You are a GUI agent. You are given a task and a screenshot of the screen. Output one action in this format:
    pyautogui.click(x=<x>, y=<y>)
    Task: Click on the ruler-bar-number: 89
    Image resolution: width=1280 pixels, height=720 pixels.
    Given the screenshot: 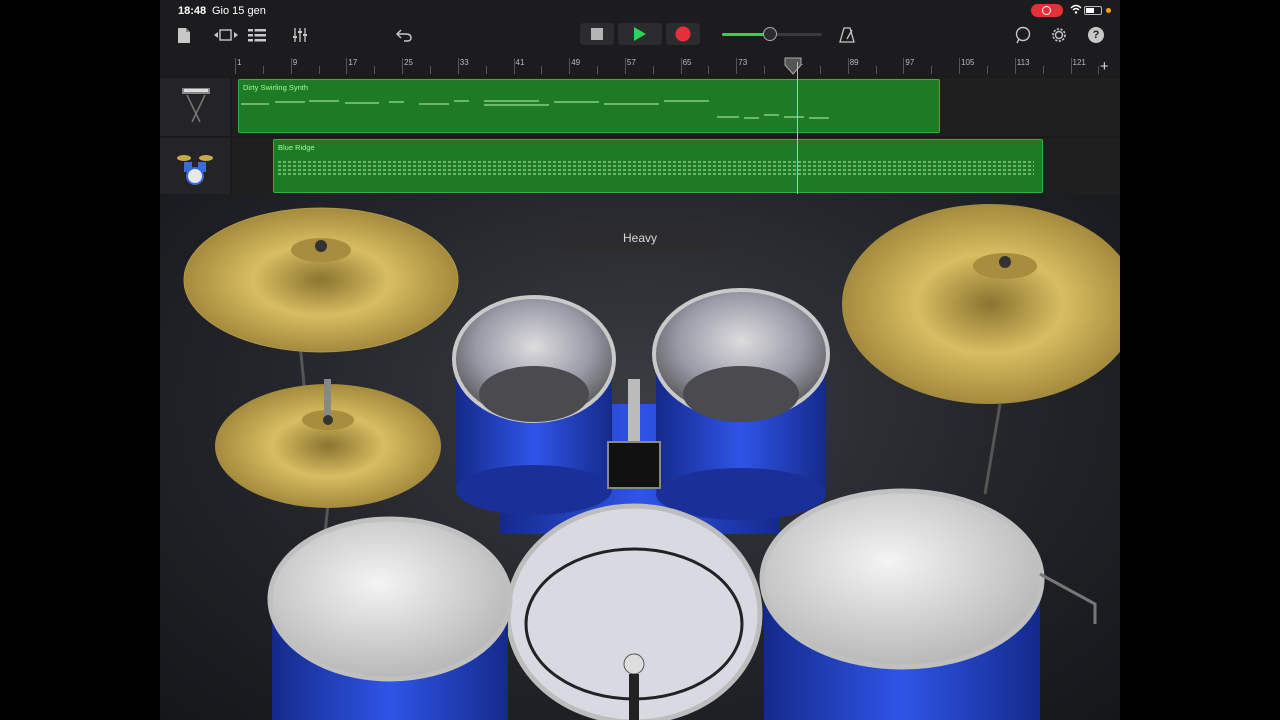 What is the action you would take?
    pyautogui.click(x=854, y=62)
    